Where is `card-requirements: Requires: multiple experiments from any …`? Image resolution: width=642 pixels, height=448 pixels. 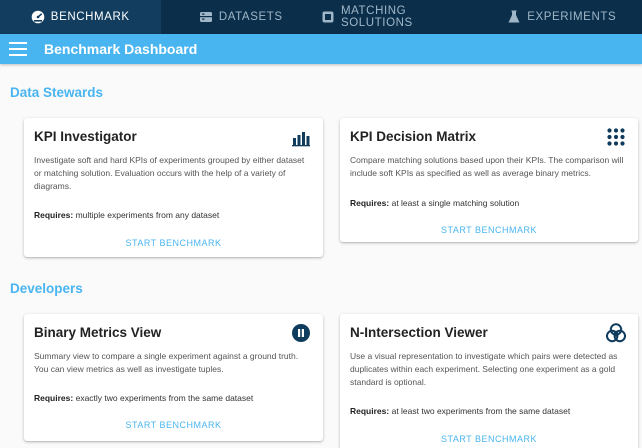
card-requirements: Requires: multiple experiments from any … is located at coordinates (173, 215).